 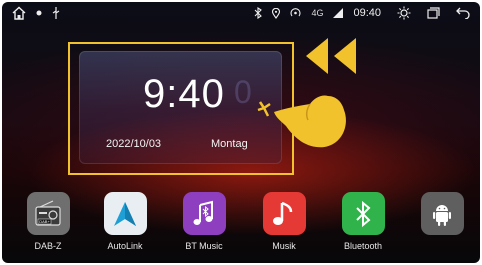 What do you see at coordinates (404, 13) in the screenshot?
I see `brightness-icon` at bounding box center [404, 13].